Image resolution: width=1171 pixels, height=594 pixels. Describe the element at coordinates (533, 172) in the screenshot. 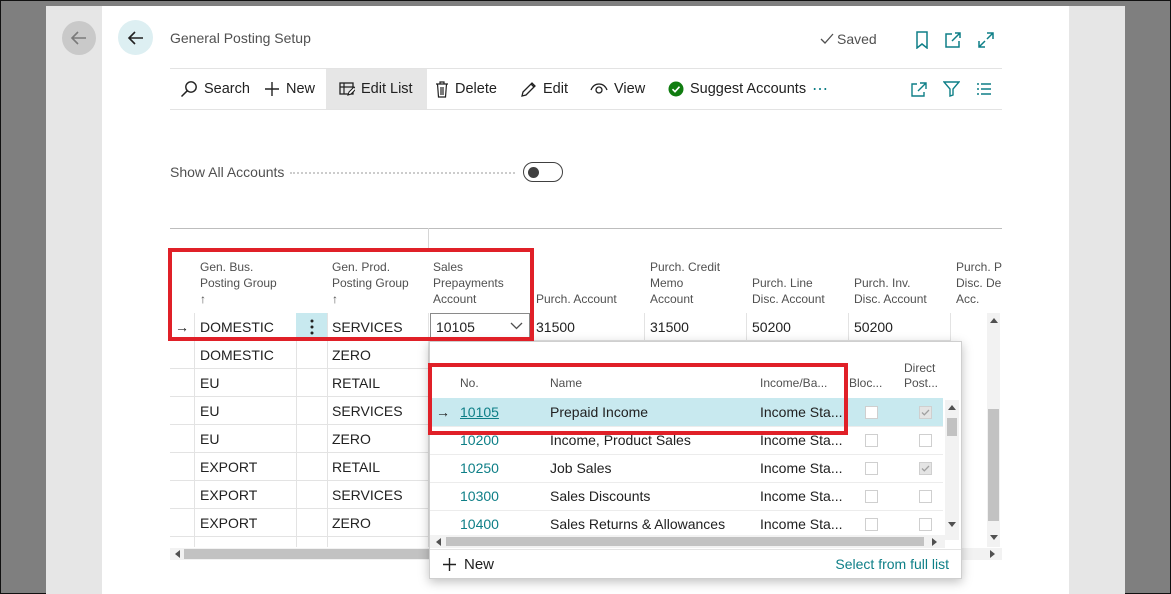

I see `toggle-knob` at that location.